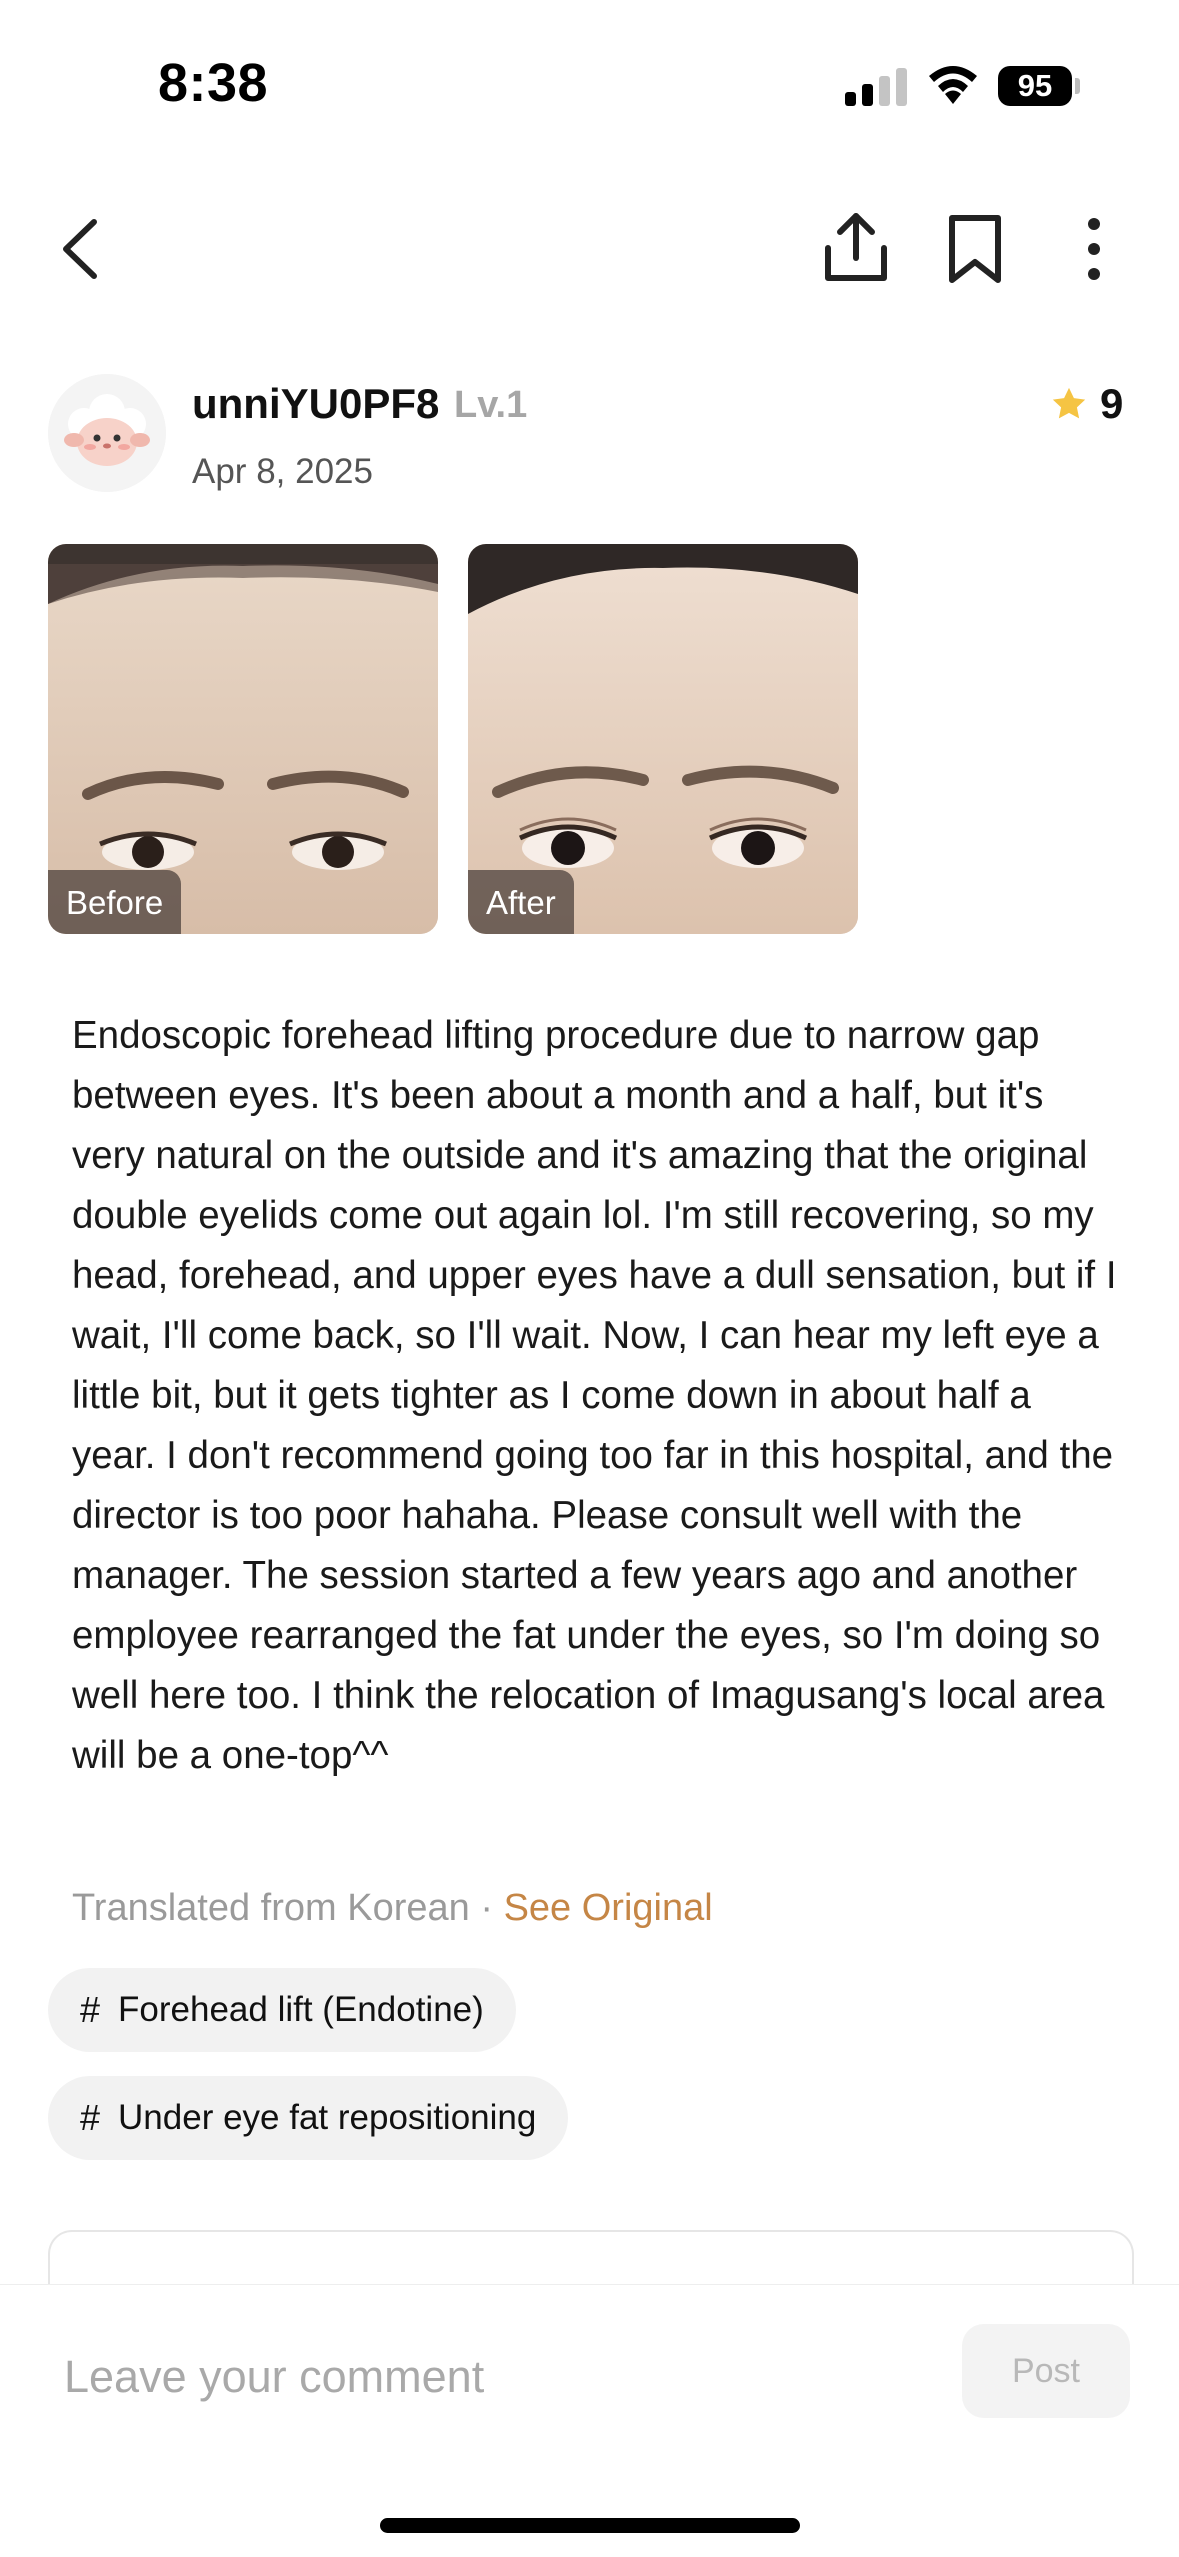  I want to click on star-icon, so click(1069, 403).